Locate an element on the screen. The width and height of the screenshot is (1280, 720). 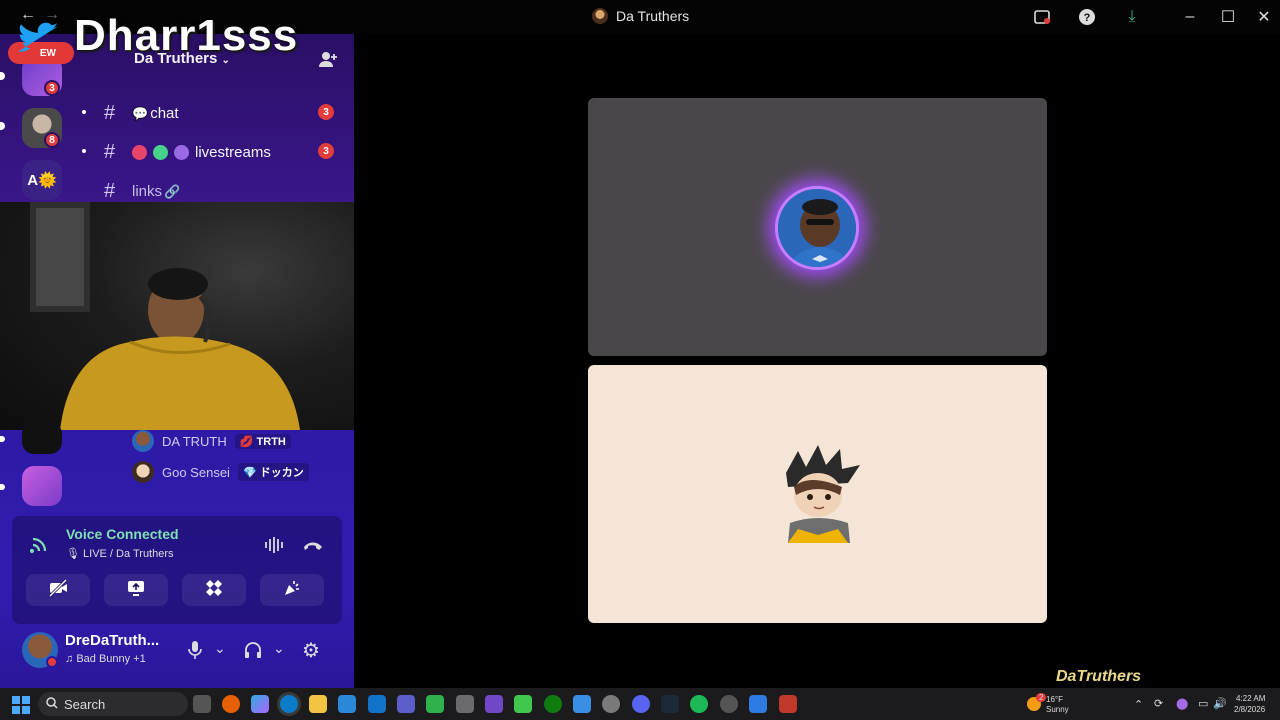
windows-start-icon is located at coordinates (21, 705).